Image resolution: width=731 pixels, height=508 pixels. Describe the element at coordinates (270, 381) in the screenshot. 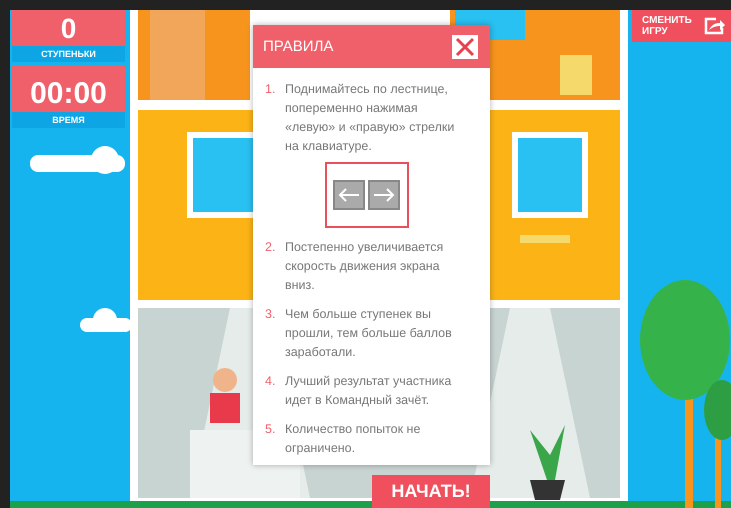

I see `item-number: 4.` at that location.